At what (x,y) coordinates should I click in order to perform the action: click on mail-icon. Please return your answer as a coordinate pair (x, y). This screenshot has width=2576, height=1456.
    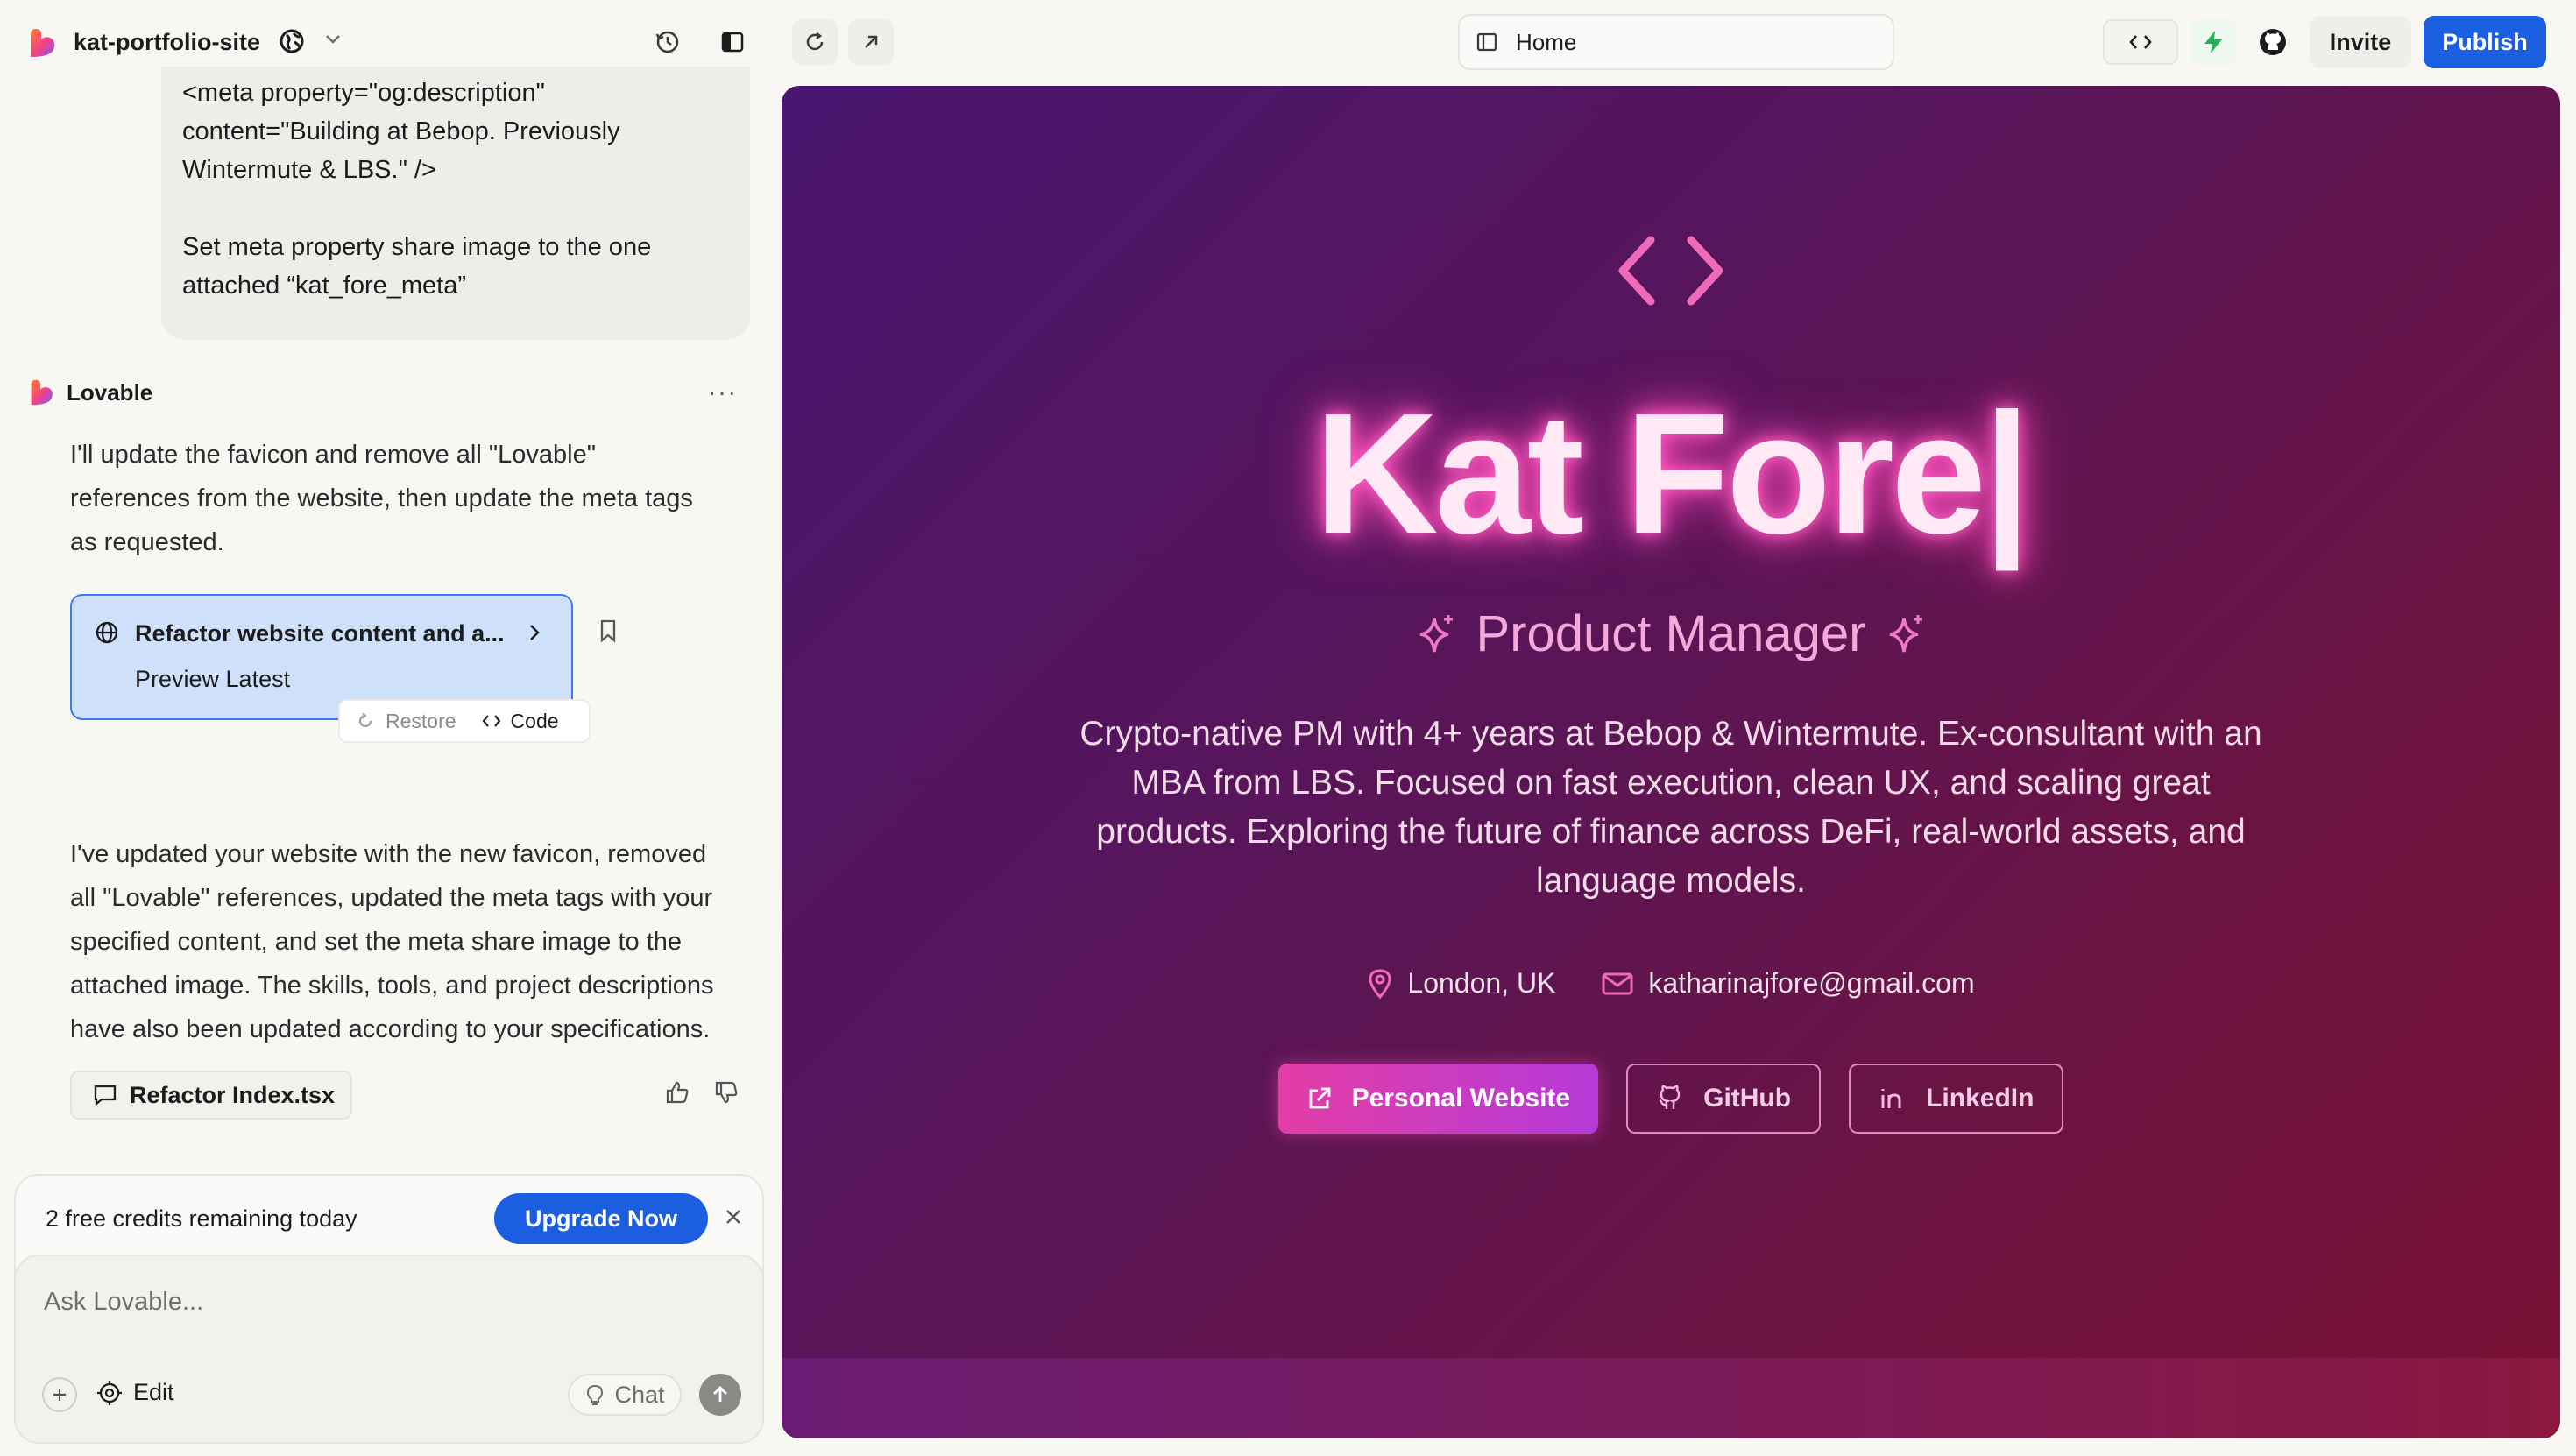
    Looking at the image, I should click on (1617, 983).